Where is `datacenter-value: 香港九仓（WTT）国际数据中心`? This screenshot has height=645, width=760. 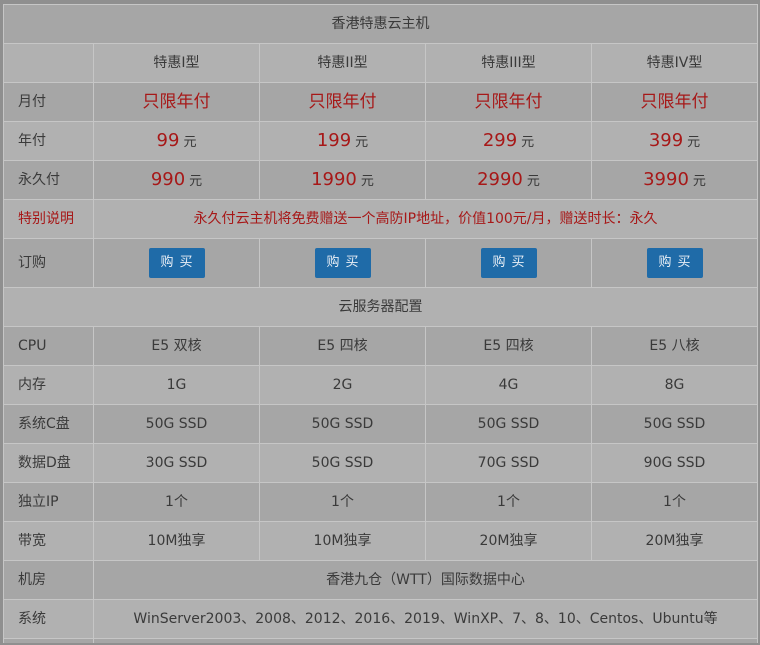
datacenter-value: 香港九仓（WTT）国际数据中心 is located at coordinates (425, 580).